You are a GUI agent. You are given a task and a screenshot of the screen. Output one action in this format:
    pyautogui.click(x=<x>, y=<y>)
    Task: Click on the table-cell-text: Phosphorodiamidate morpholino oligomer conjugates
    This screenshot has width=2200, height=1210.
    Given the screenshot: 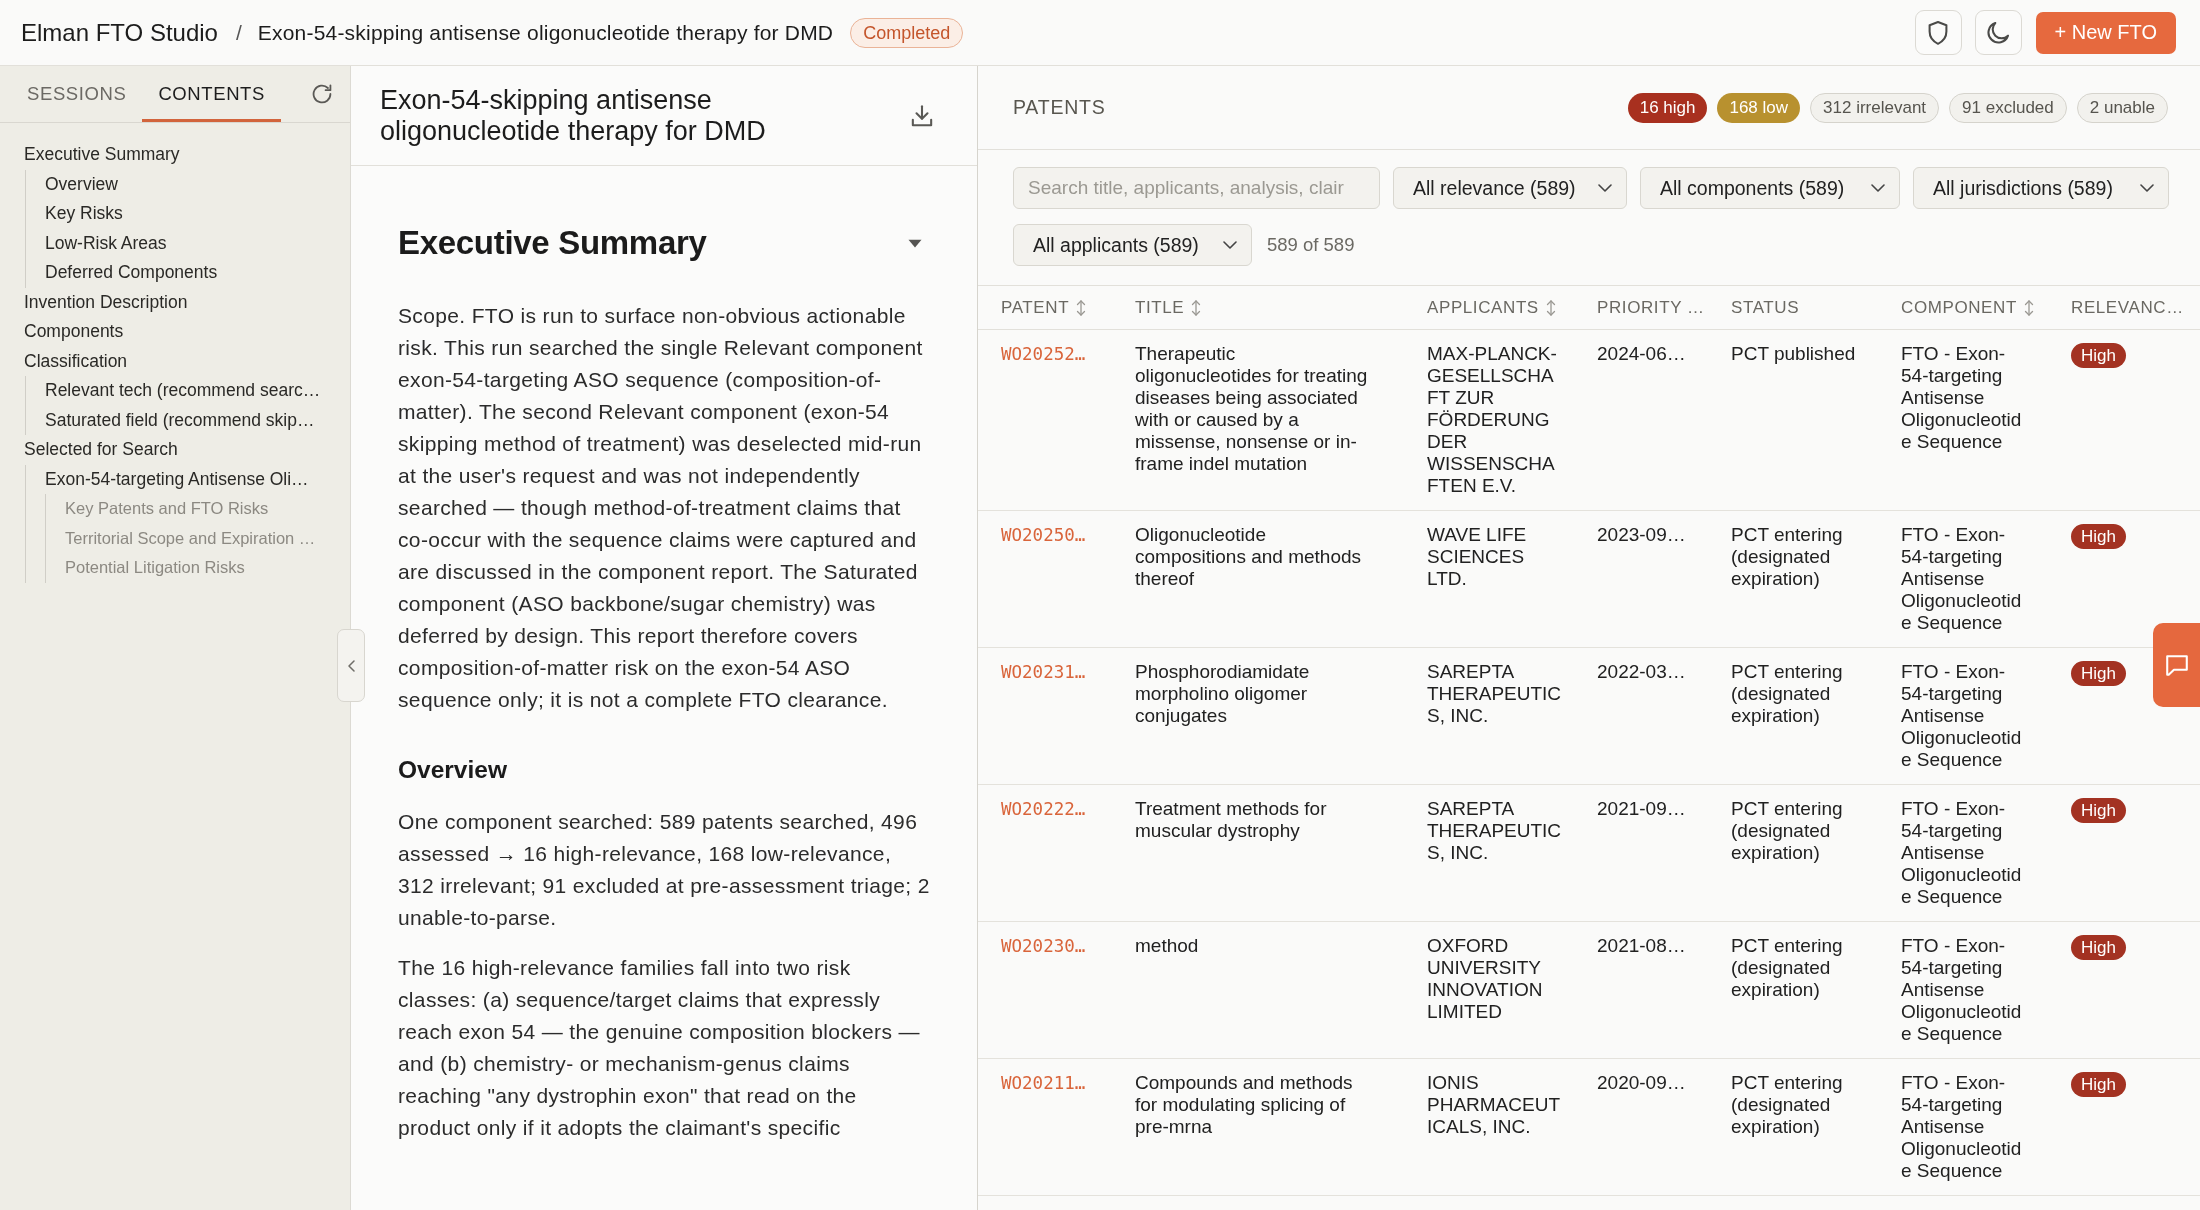 What is the action you would take?
    pyautogui.click(x=1223, y=694)
    